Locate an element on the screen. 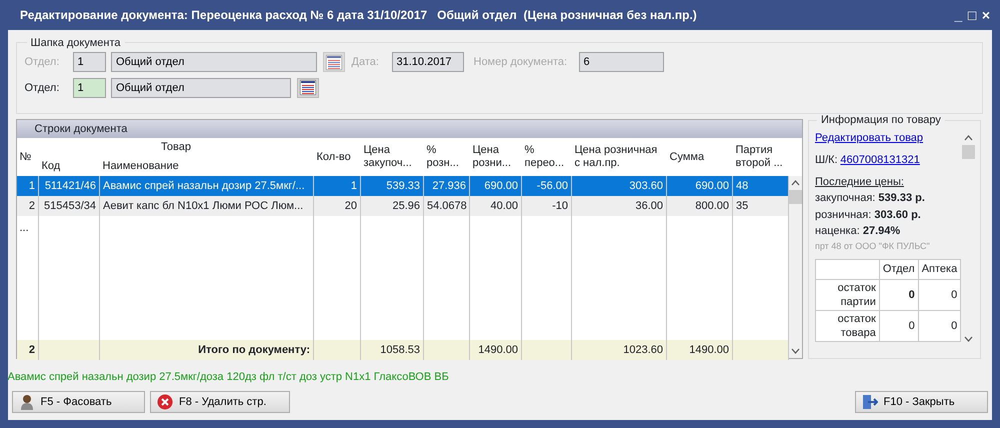 The height and width of the screenshot is (428, 1000). table-row: 1 511421/46 Авамис спрей назальн дозир 27.5мкг/... 1 539.33 27.936 690.00 -56.00 303.60 690.00 48 is located at coordinates (402, 186).